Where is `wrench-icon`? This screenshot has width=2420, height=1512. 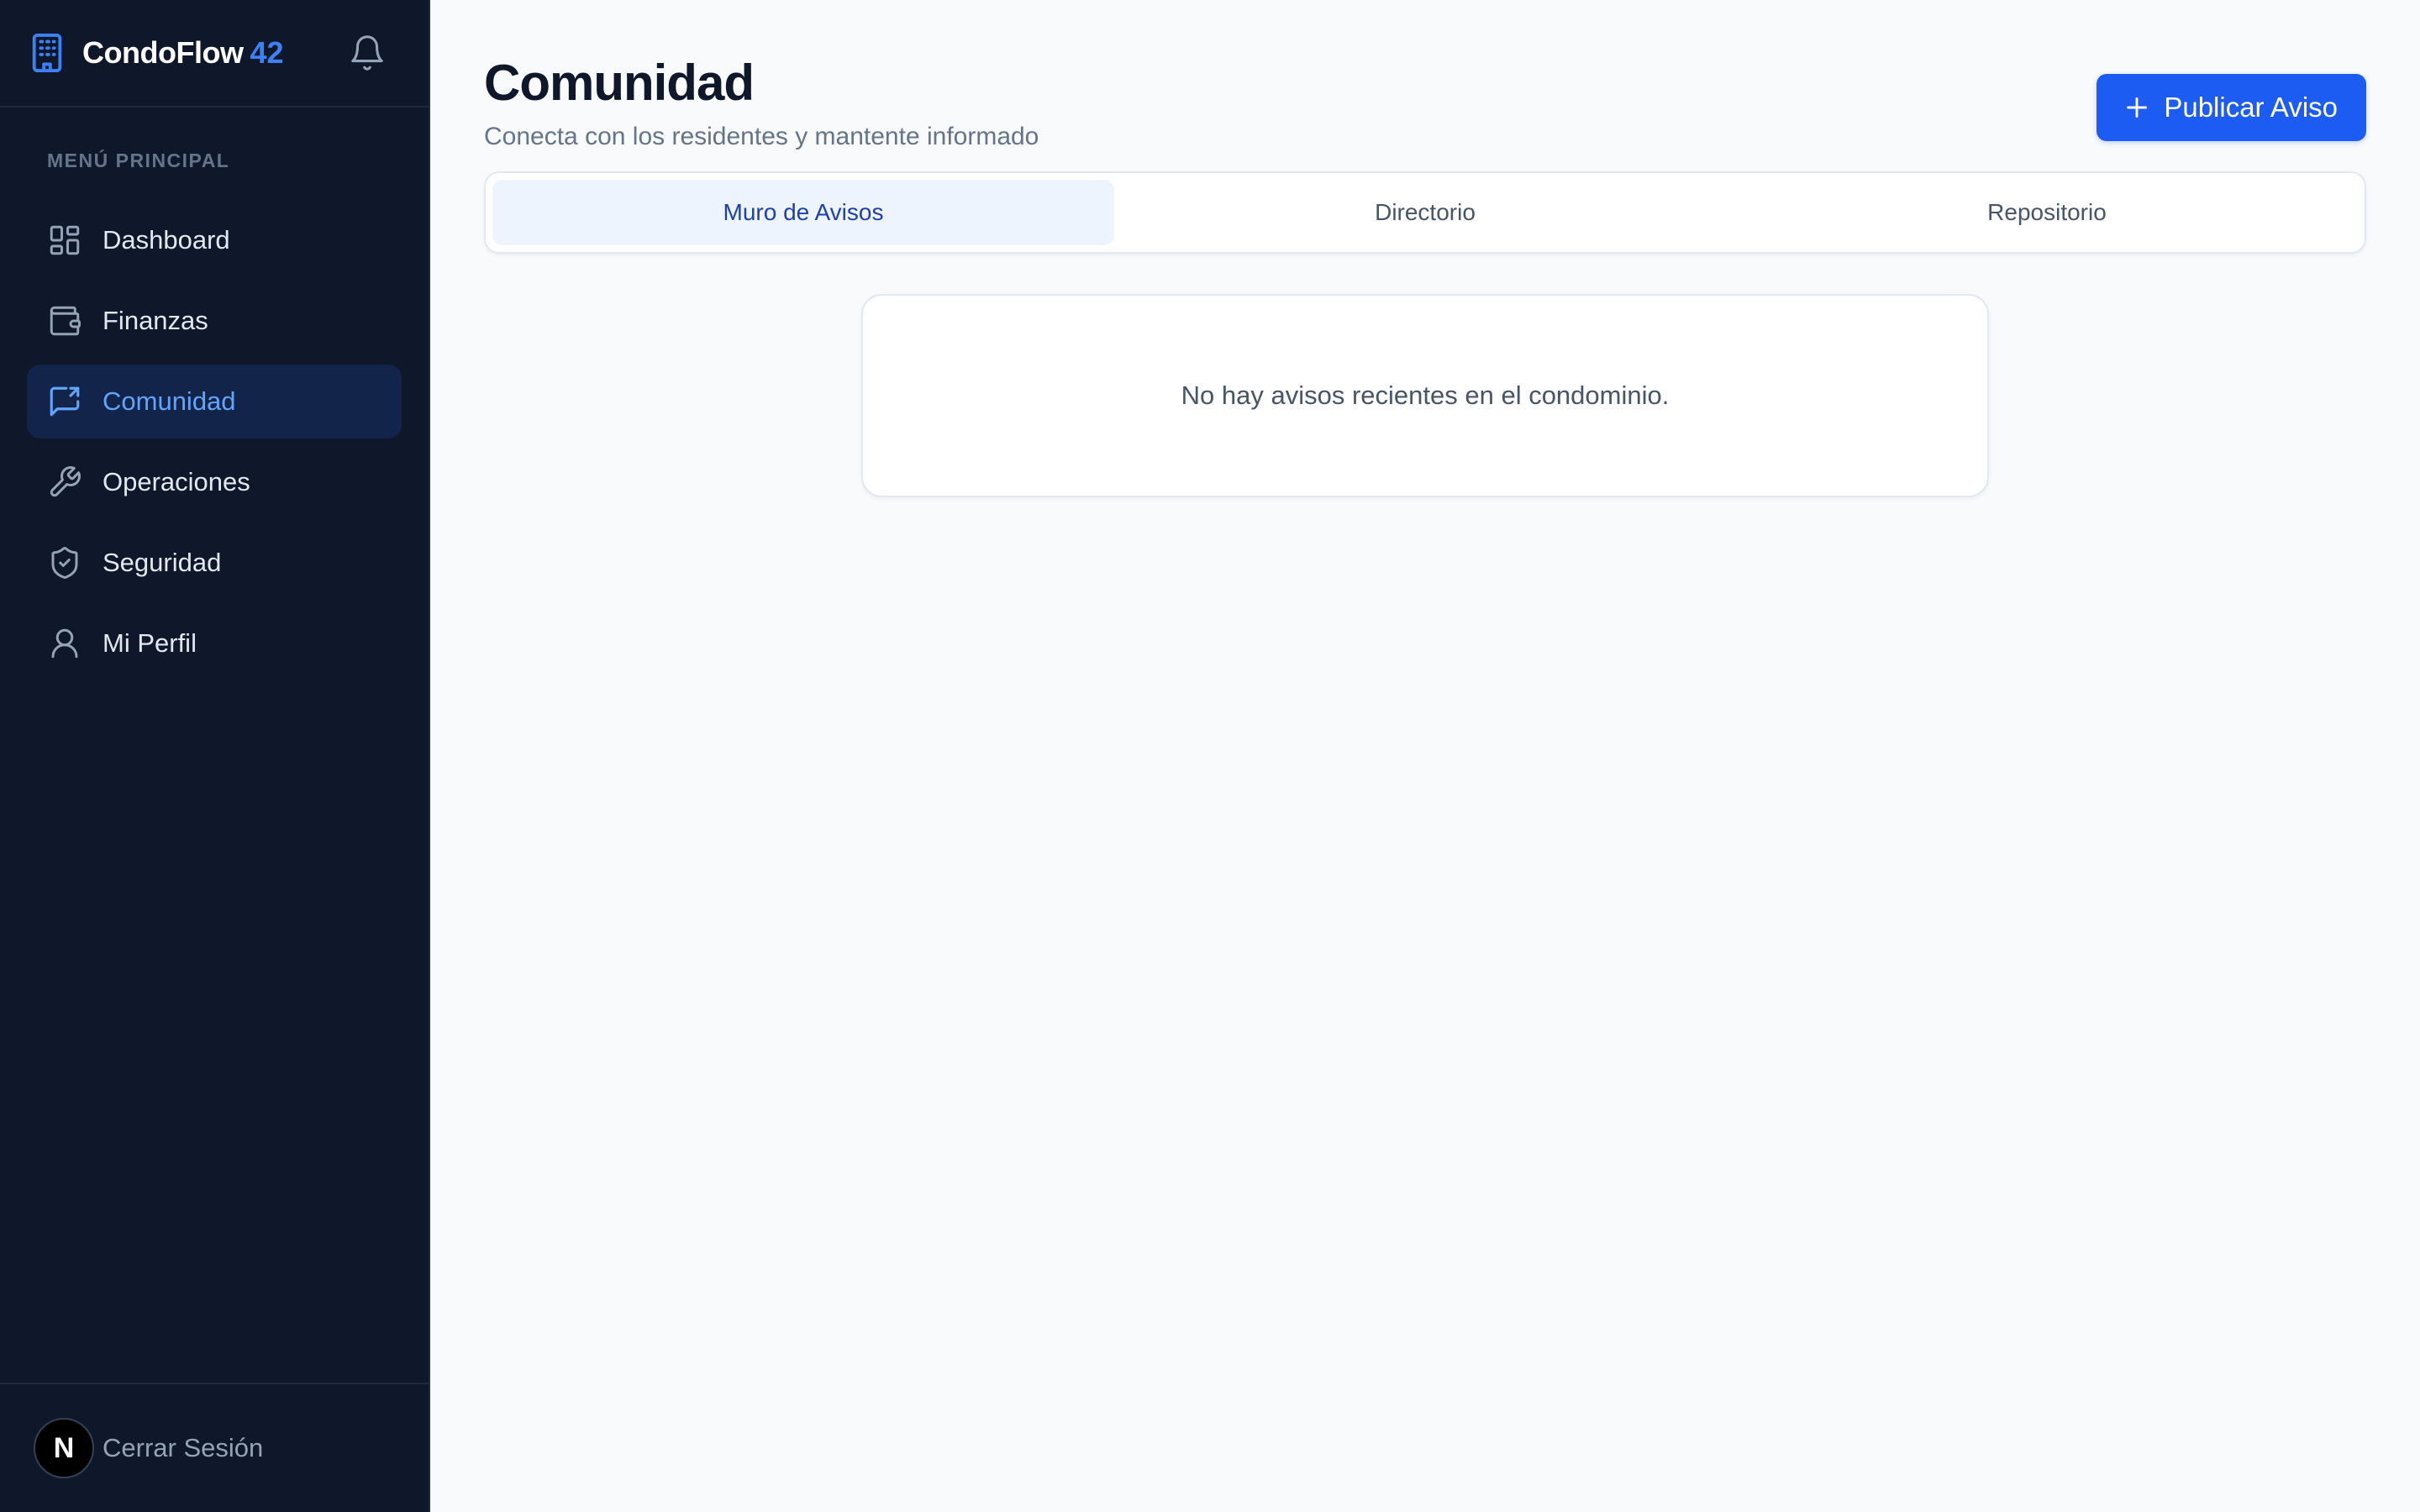
wrench-icon is located at coordinates (65, 481).